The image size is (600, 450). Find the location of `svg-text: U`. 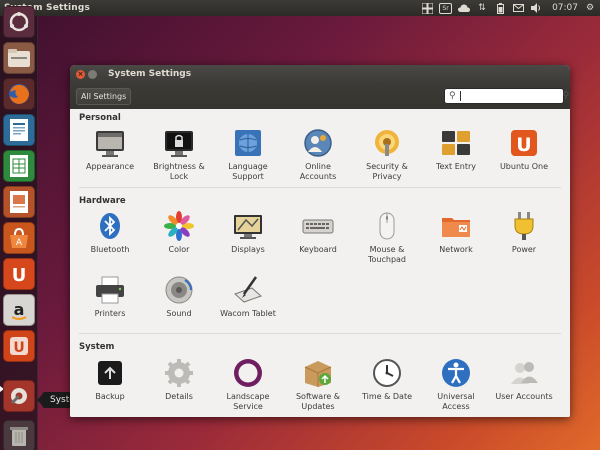

svg-text: U is located at coordinates (523, 145).